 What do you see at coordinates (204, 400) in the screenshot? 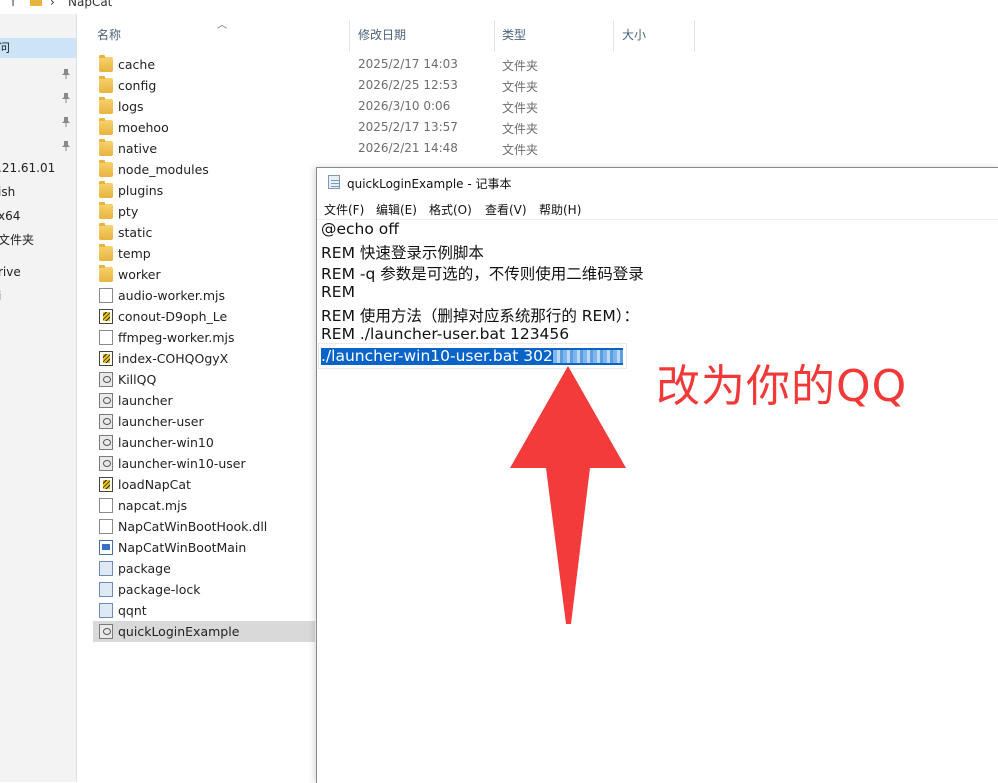
I see `file-row: launcher` at bounding box center [204, 400].